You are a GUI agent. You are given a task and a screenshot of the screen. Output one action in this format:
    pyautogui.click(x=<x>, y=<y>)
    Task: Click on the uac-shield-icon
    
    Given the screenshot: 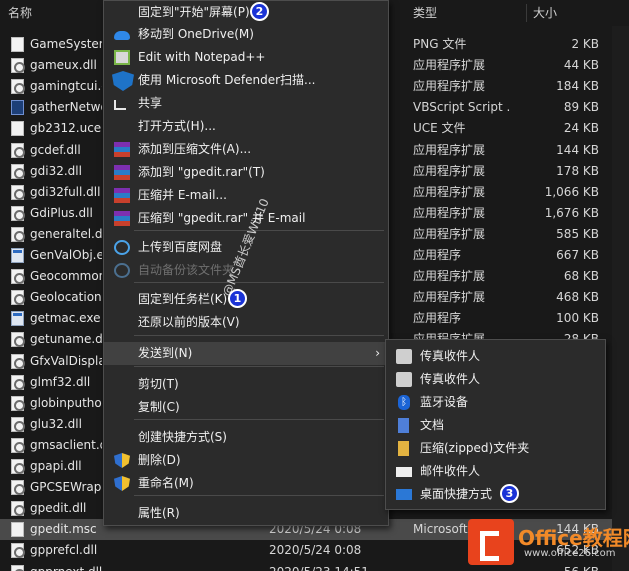 What is the action you would take?
    pyautogui.click(x=122, y=460)
    